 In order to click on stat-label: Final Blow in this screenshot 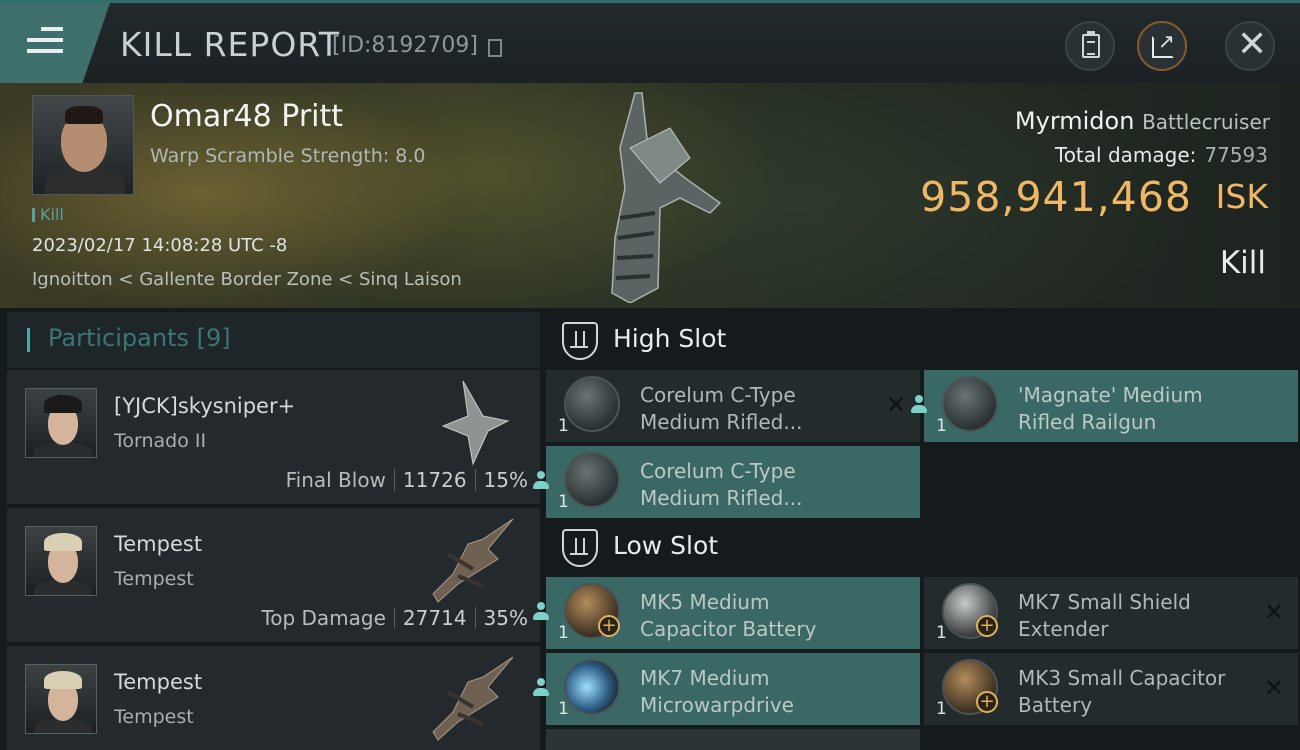, I will do `click(335, 480)`.